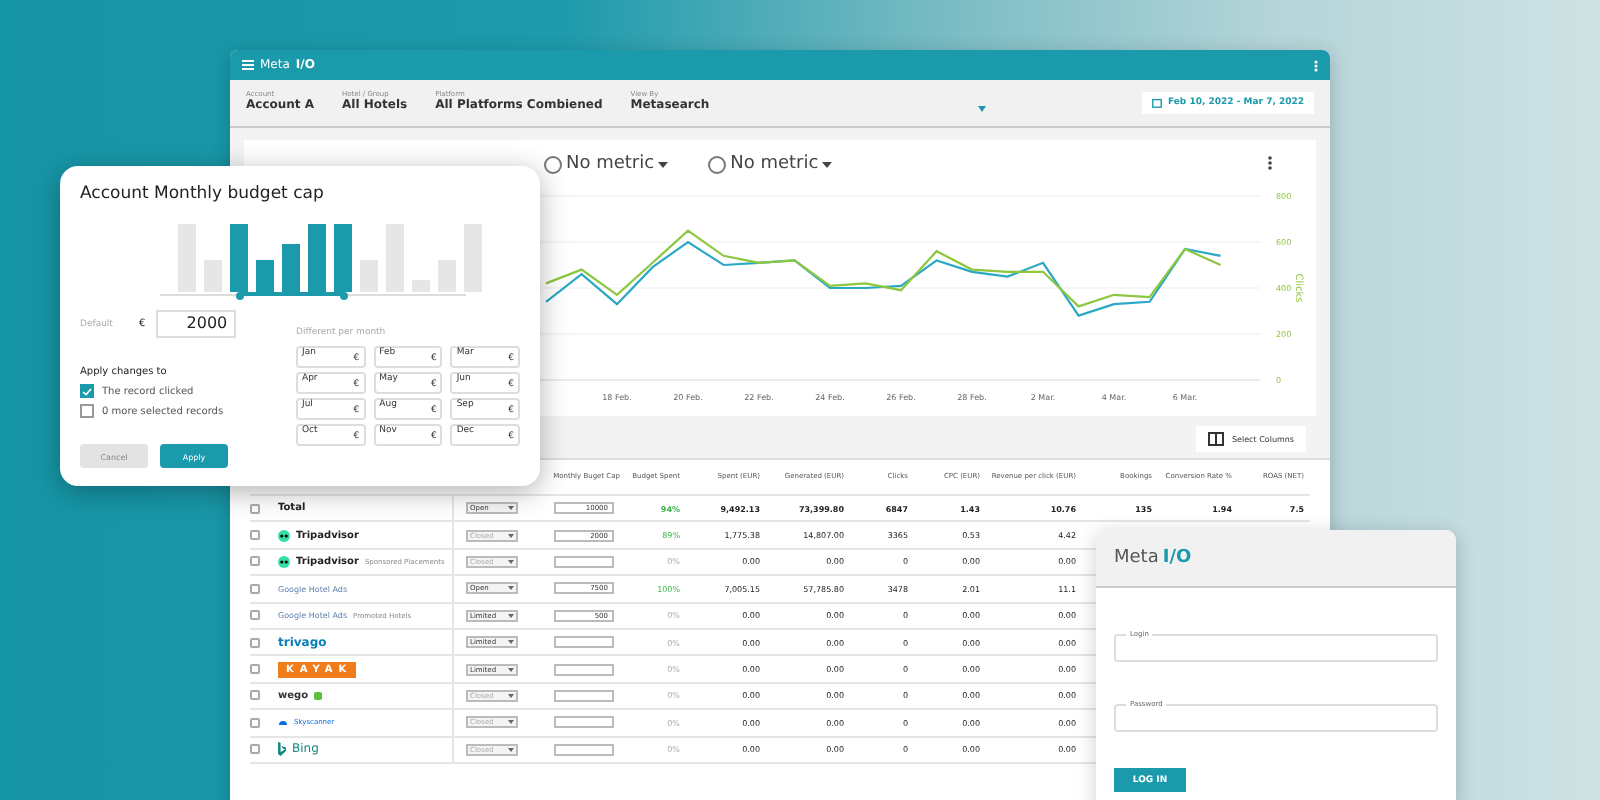  I want to click on dialog-title: Account Monthly budget cap, so click(203, 194).